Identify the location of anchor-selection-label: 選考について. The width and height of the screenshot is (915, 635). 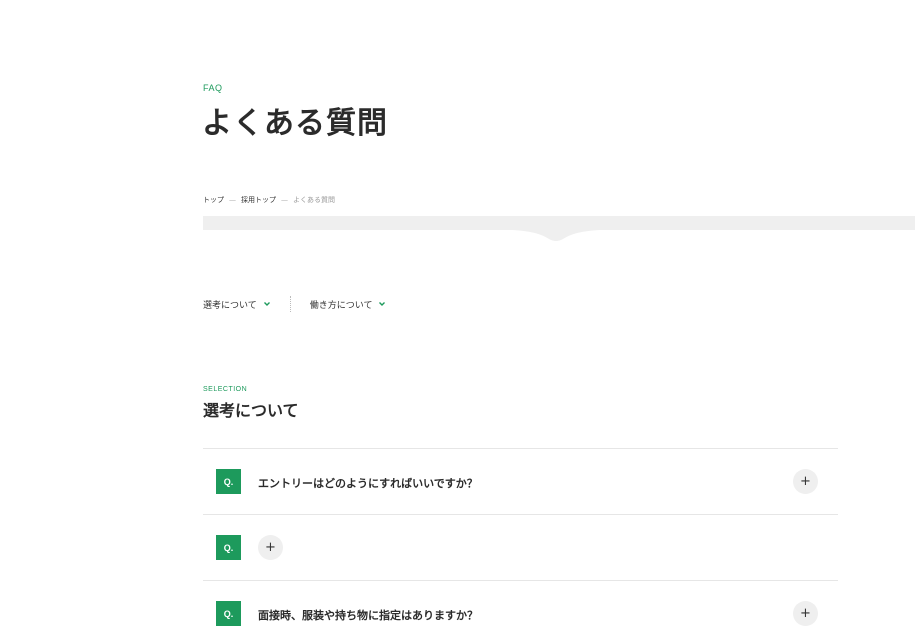
(230, 305).